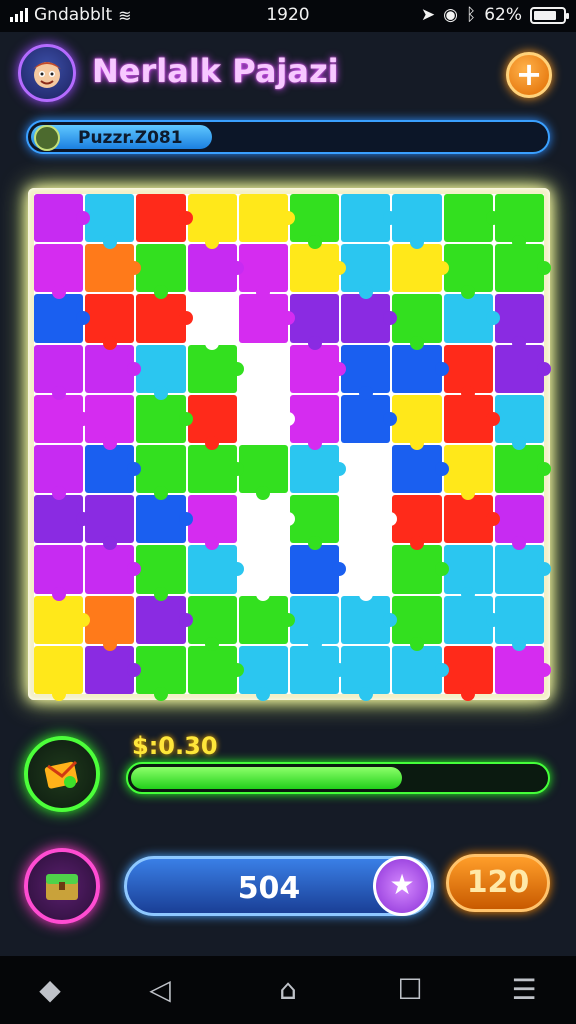 The width and height of the screenshot is (576, 1024). I want to click on star-button: ★, so click(402, 886).